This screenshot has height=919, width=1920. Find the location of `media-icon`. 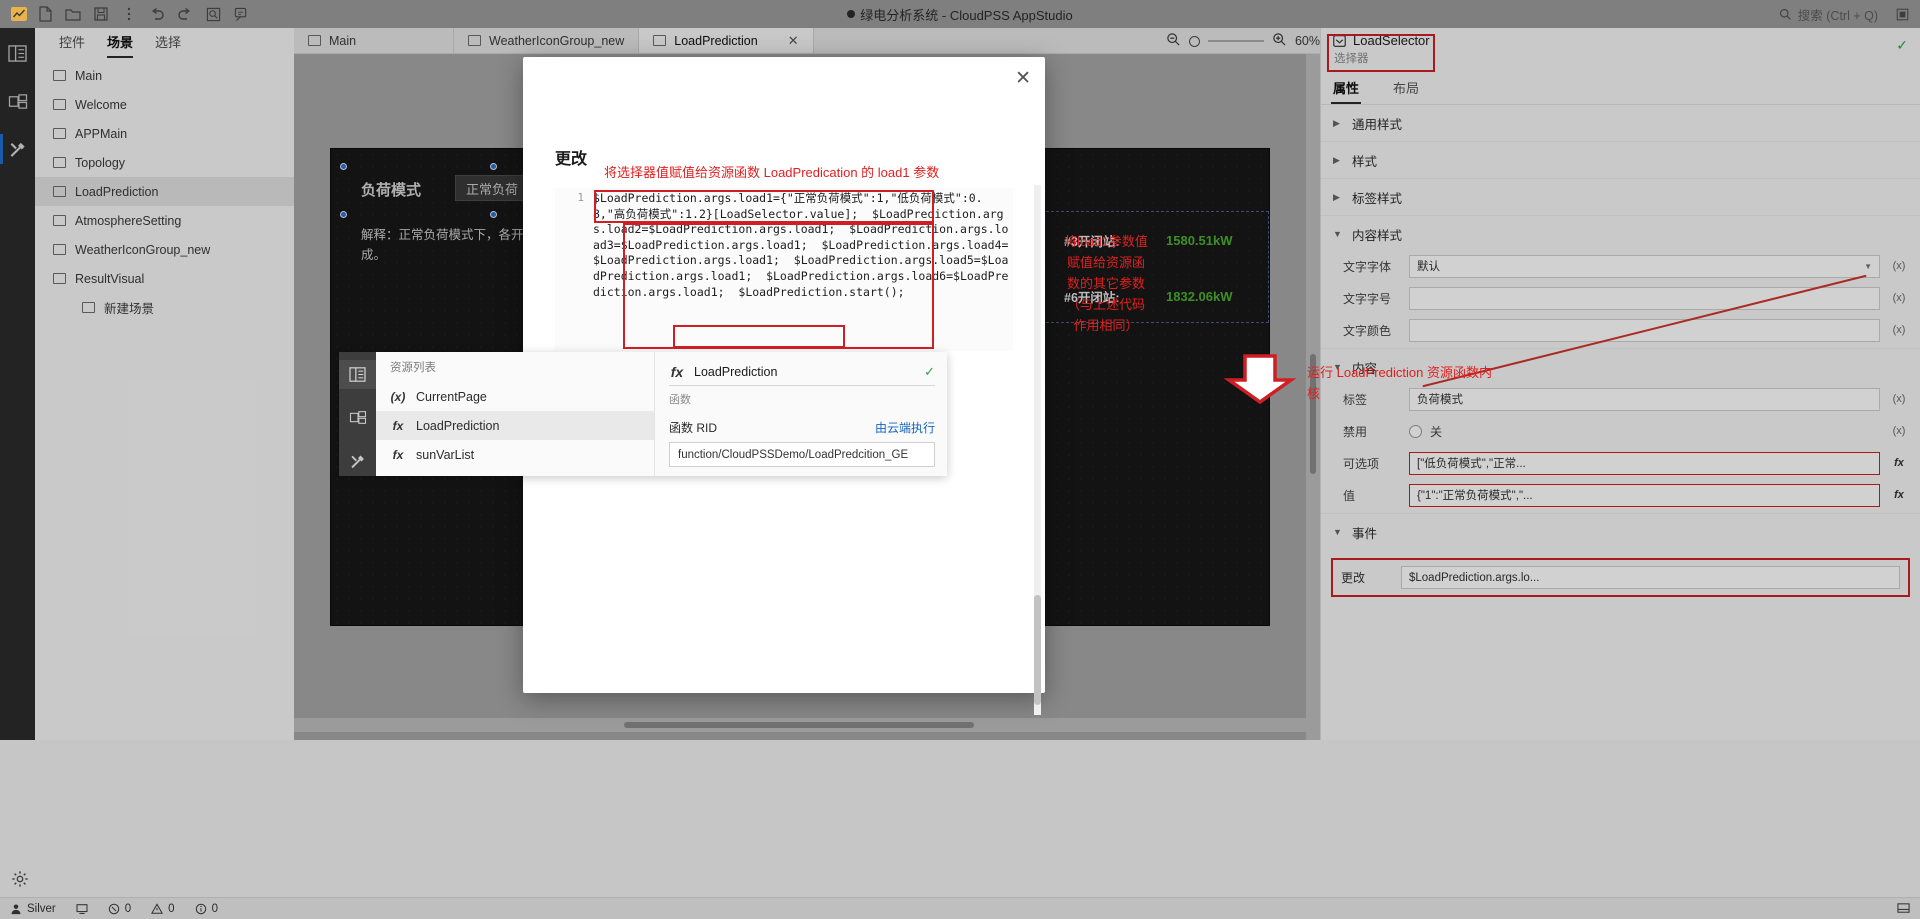

media-icon is located at coordinates (357, 418).